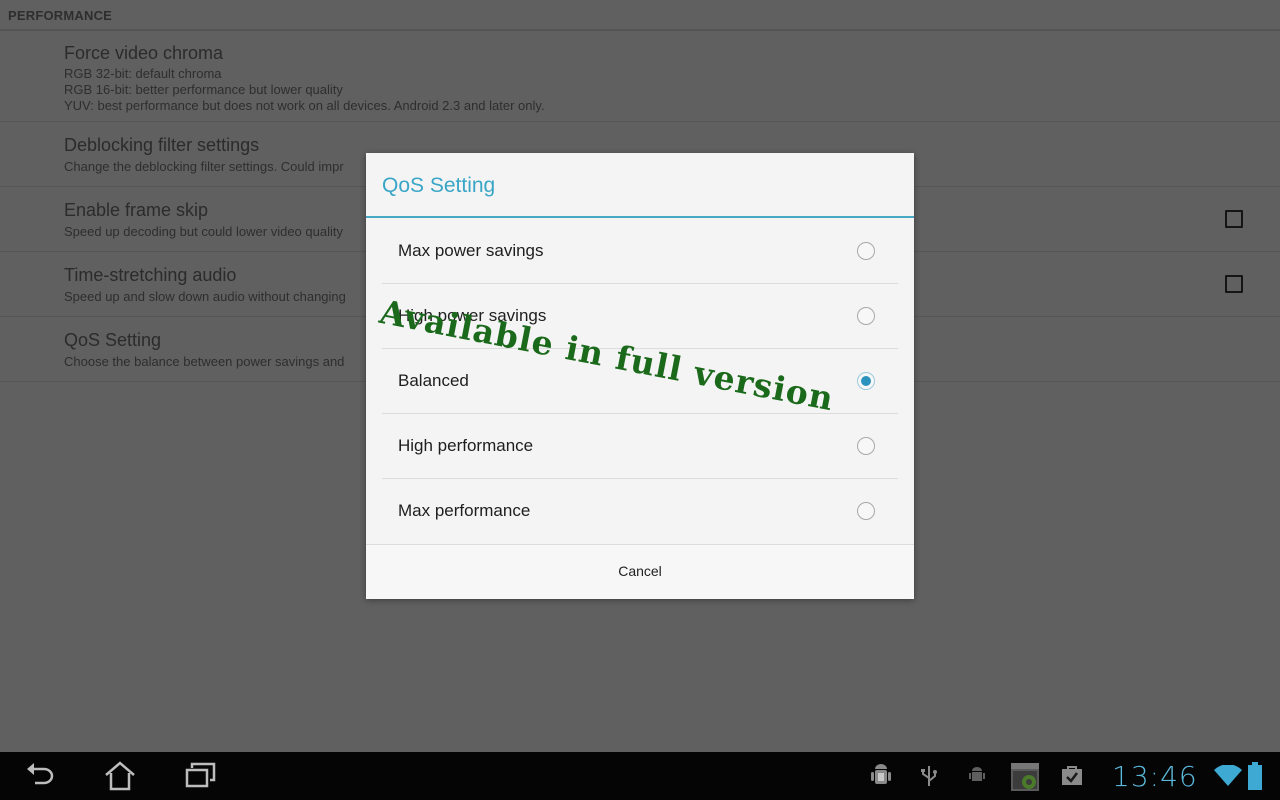  What do you see at coordinates (866, 381) in the screenshot?
I see `radio-button-selected` at bounding box center [866, 381].